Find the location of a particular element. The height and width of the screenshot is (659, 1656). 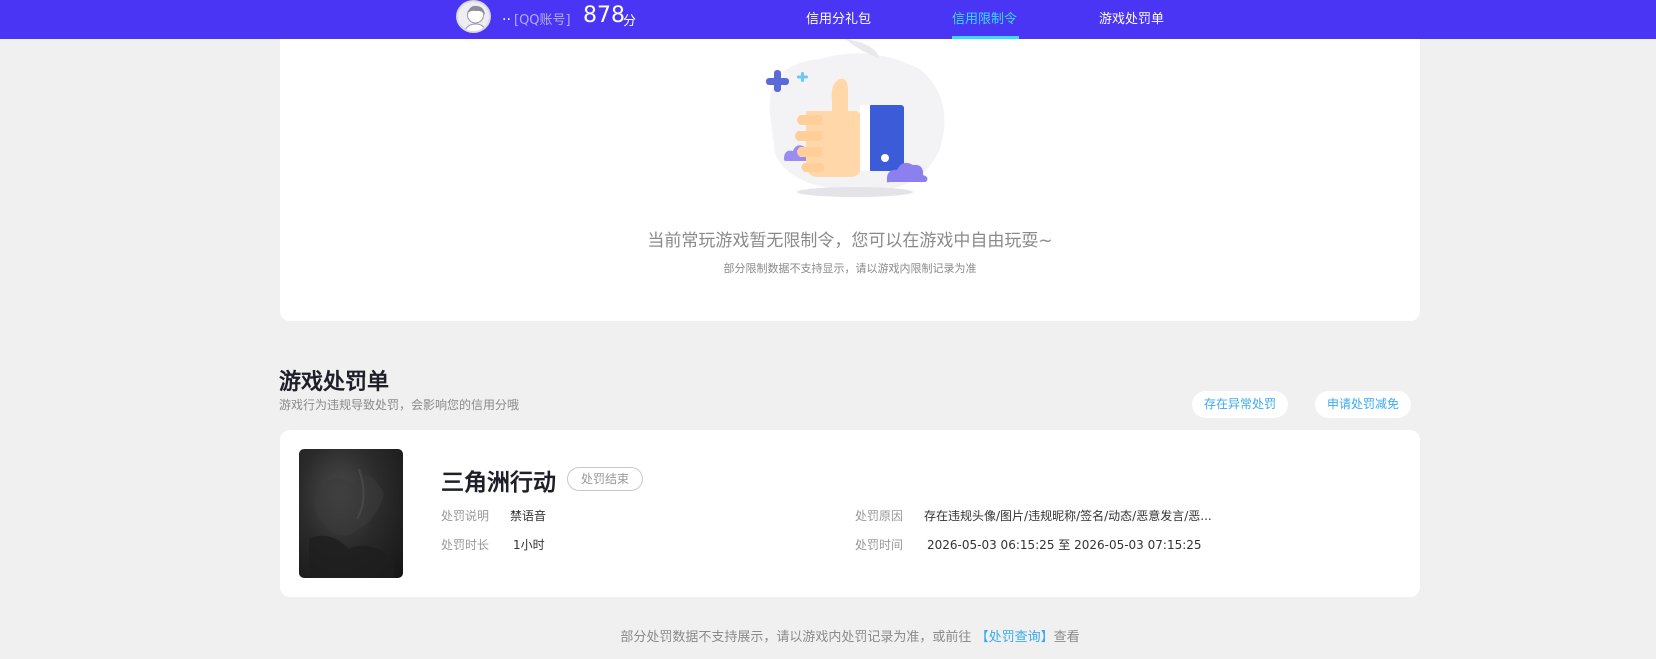

credit-score-unit: 分 is located at coordinates (630, 21).